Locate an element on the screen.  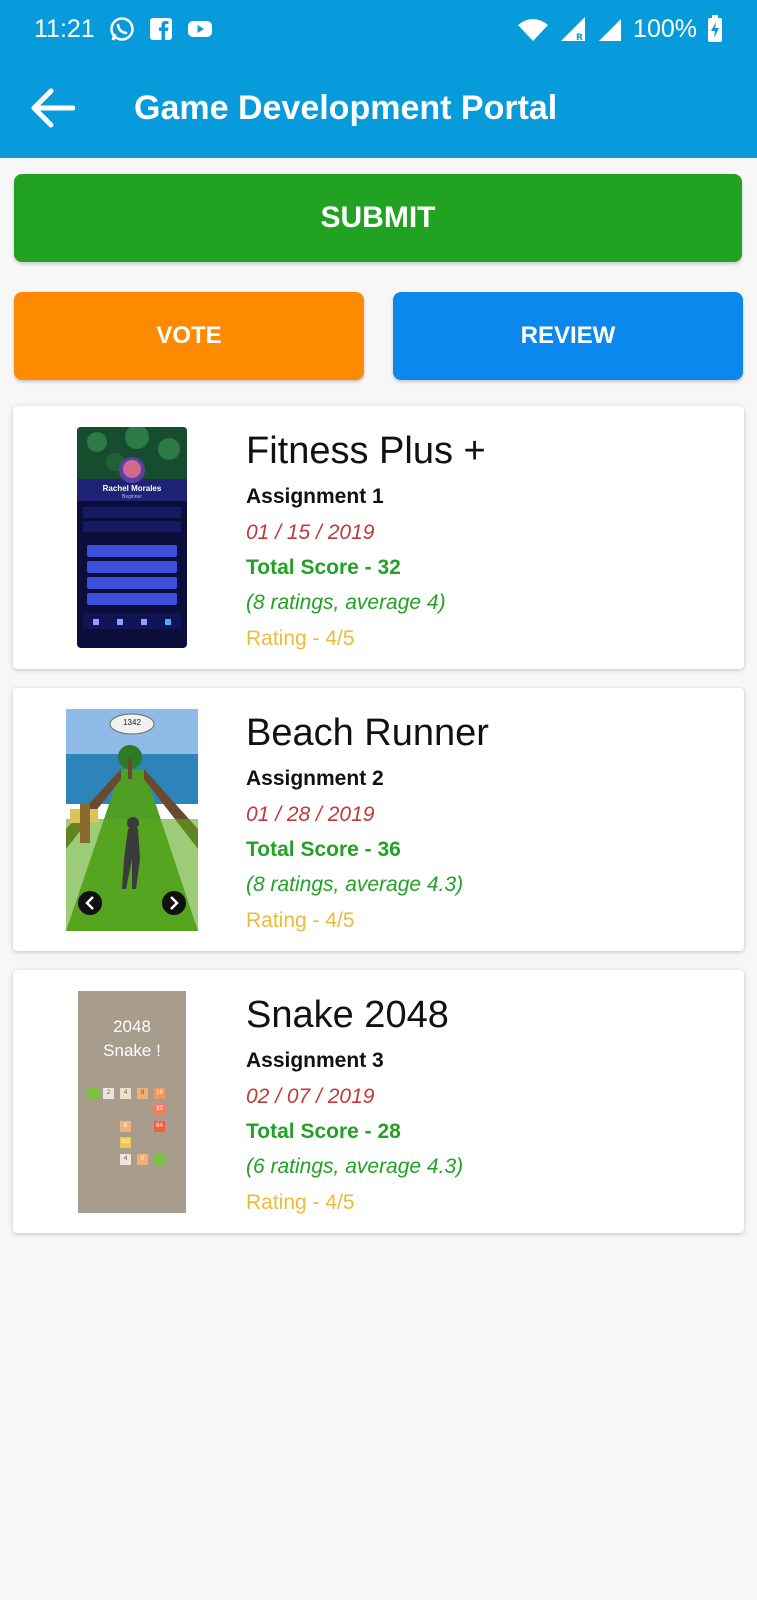
battery-percent: 100% is located at coordinates (665, 28).